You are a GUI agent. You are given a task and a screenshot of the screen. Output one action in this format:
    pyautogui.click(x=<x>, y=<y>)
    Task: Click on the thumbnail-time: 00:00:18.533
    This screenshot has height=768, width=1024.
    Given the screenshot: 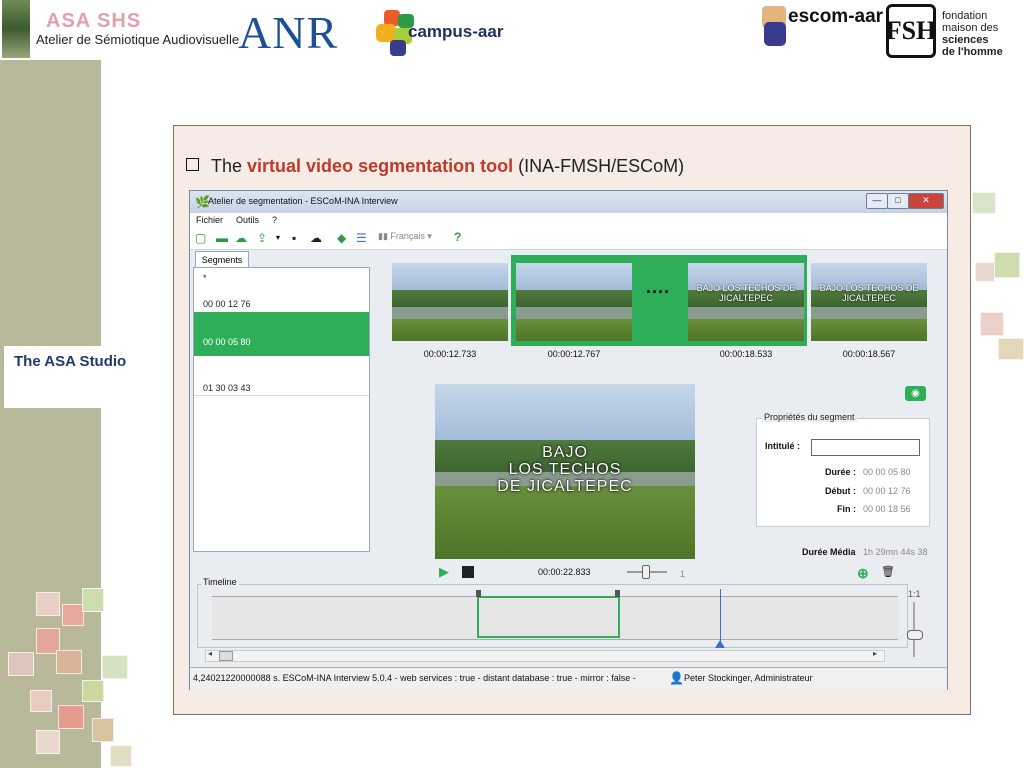 What is the action you would take?
    pyautogui.click(x=746, y=354)
    